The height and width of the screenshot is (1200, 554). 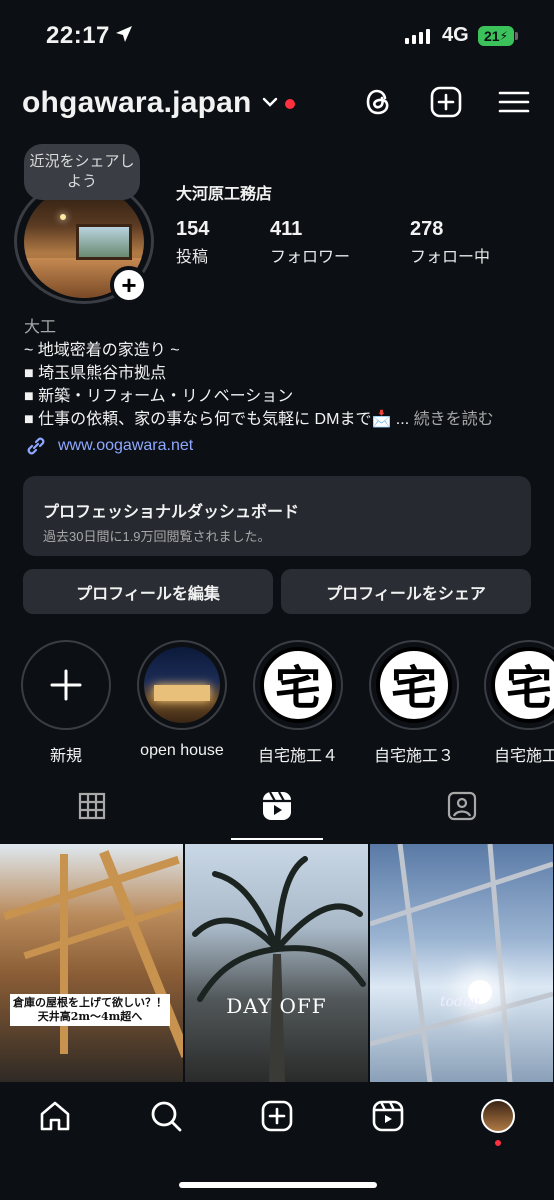 I want to click on search-icon, so click(x=166, y=1116).